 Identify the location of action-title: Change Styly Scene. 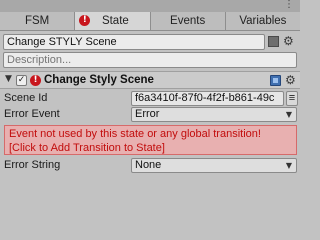
(99, 80).